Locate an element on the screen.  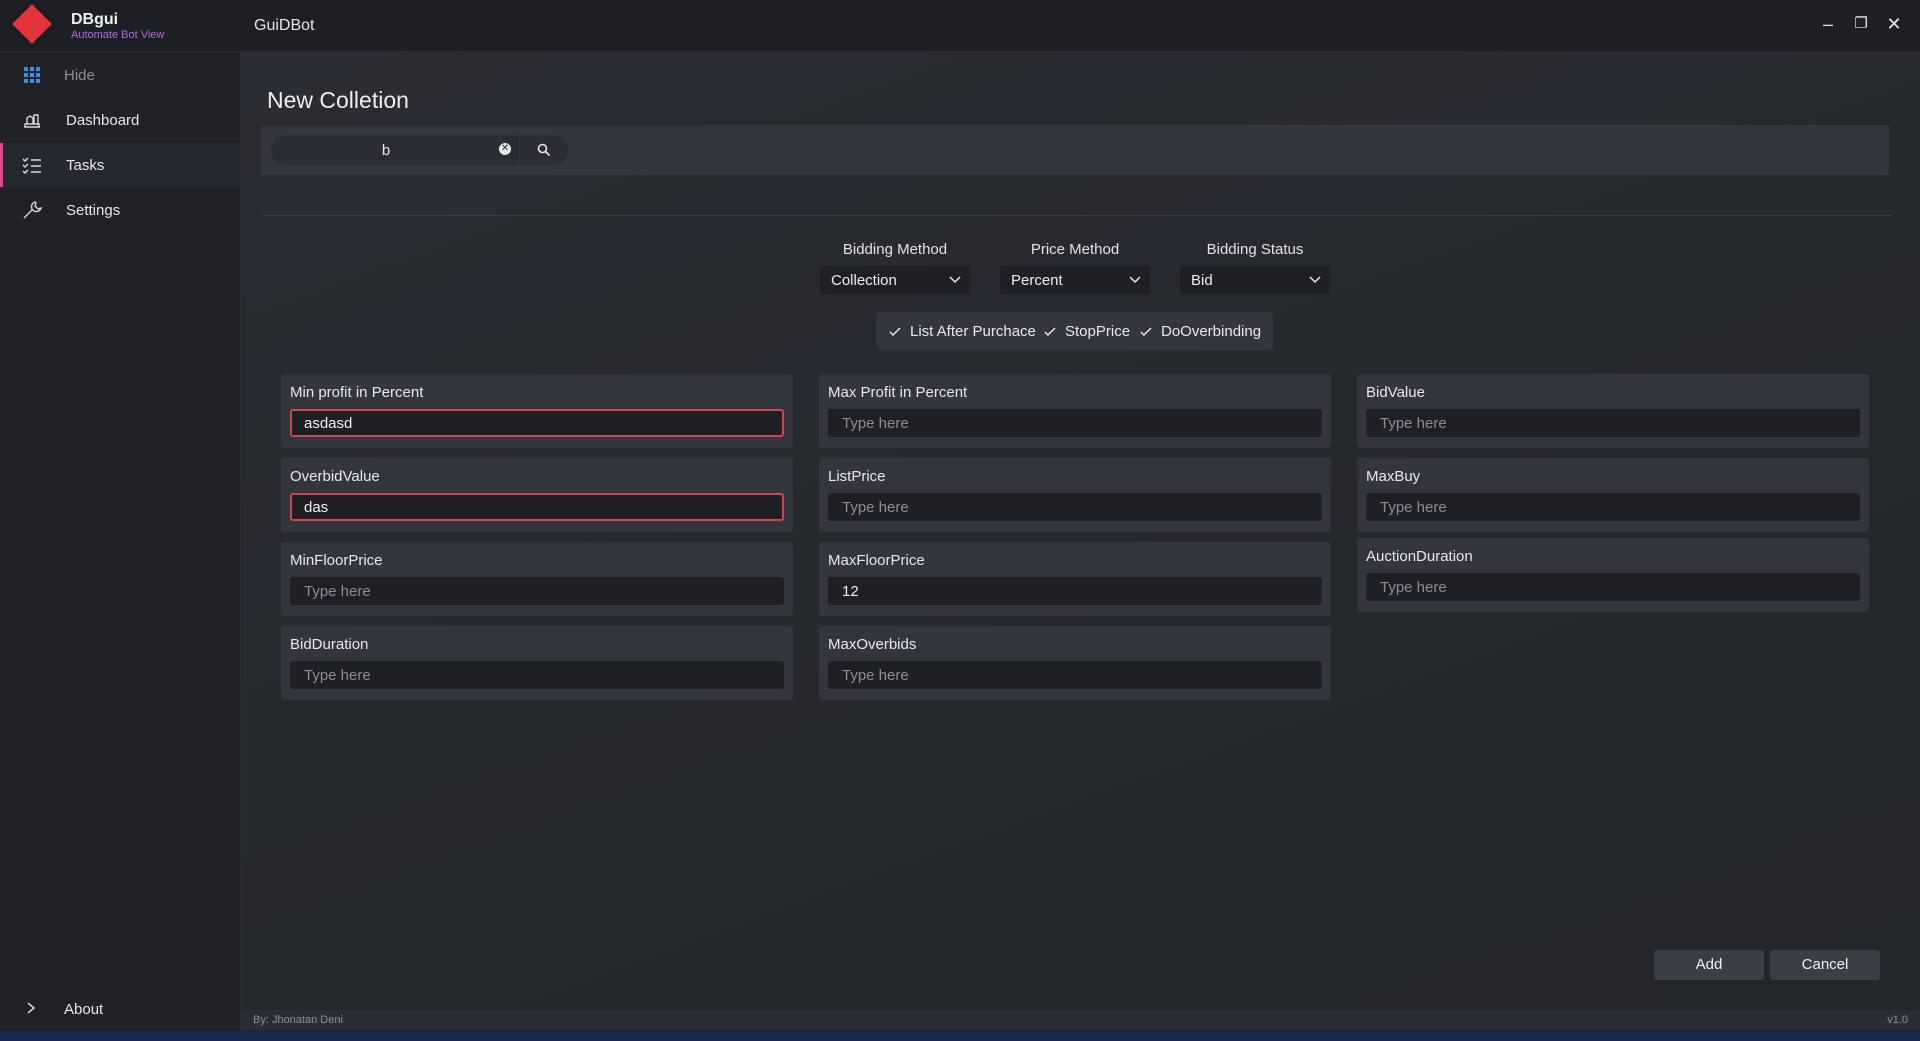
app-name: DBgui is located at coordinates (95, 19).